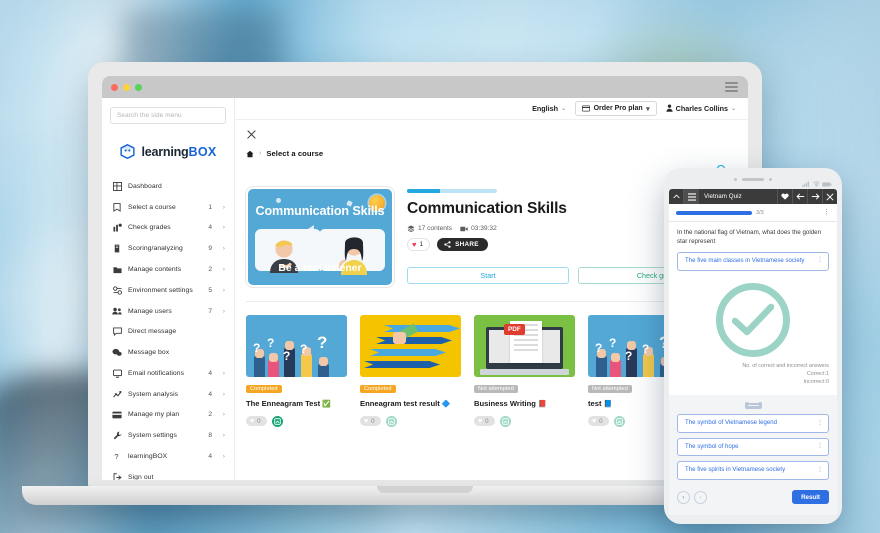  I want to click on next-question-button: ›, so click(700, 497).